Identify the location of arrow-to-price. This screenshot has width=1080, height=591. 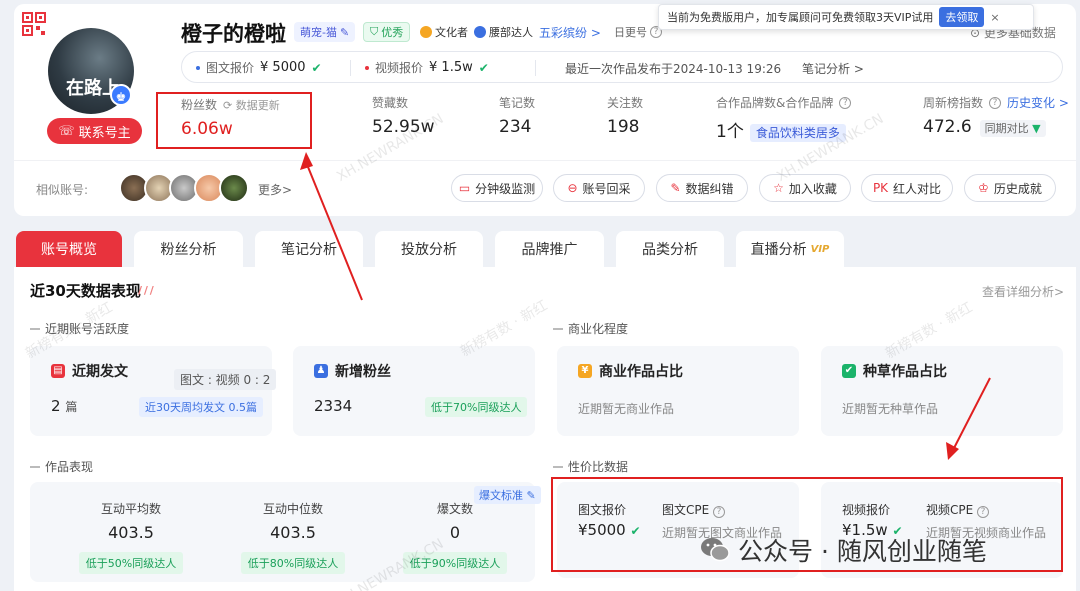
(971, 415).